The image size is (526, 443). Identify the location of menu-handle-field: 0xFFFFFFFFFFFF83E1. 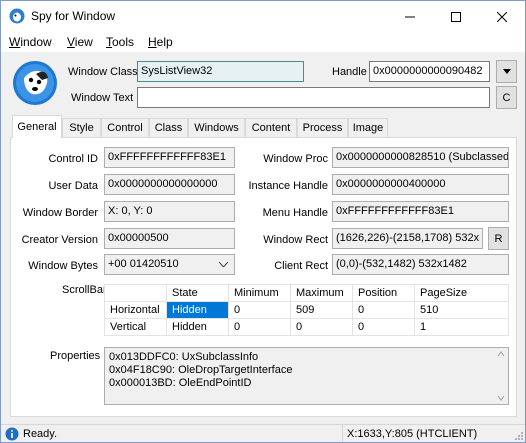
(420, 211).